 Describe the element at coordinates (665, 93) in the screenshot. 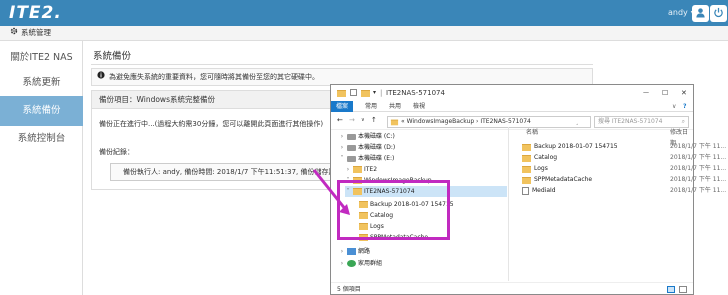

I see `maximize-button: ☐` at that location.